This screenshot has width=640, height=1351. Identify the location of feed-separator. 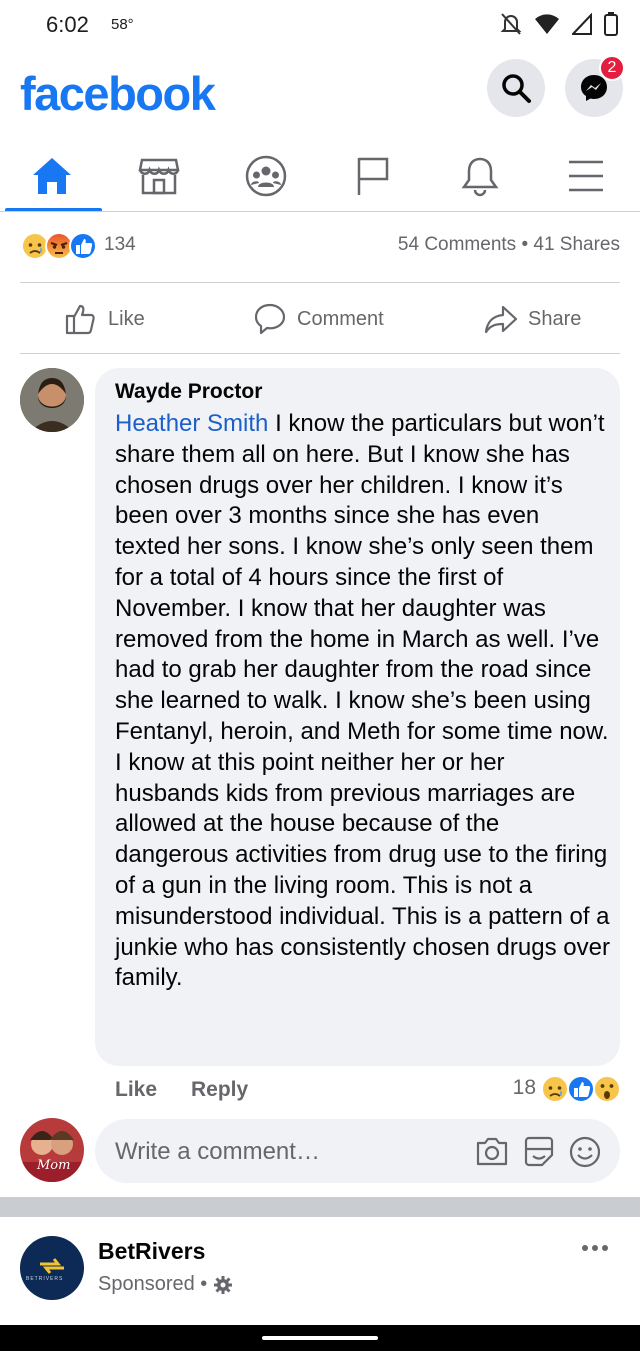
(320, 1207).